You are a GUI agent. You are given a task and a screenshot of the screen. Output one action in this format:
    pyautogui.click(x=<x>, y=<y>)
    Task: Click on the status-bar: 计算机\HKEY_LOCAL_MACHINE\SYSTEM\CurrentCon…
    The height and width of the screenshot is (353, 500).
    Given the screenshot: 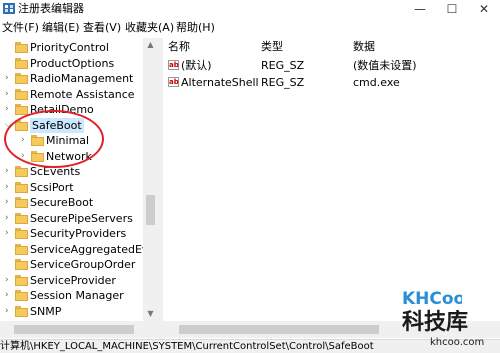 What is the action you would take?
    pyautogui.click(x=250, y=346)
    